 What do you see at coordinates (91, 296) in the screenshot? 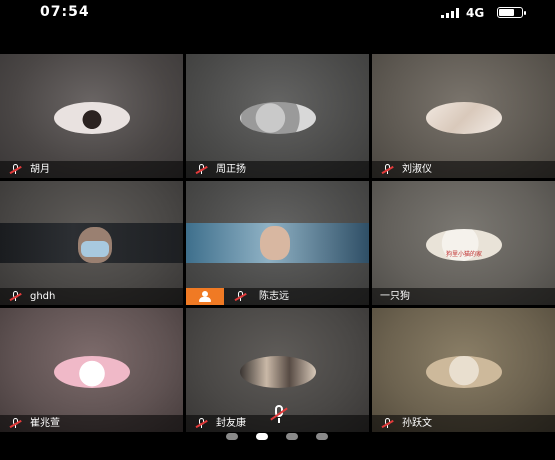
I see `participant-label: ghdh` at bounding box center [91, 296].